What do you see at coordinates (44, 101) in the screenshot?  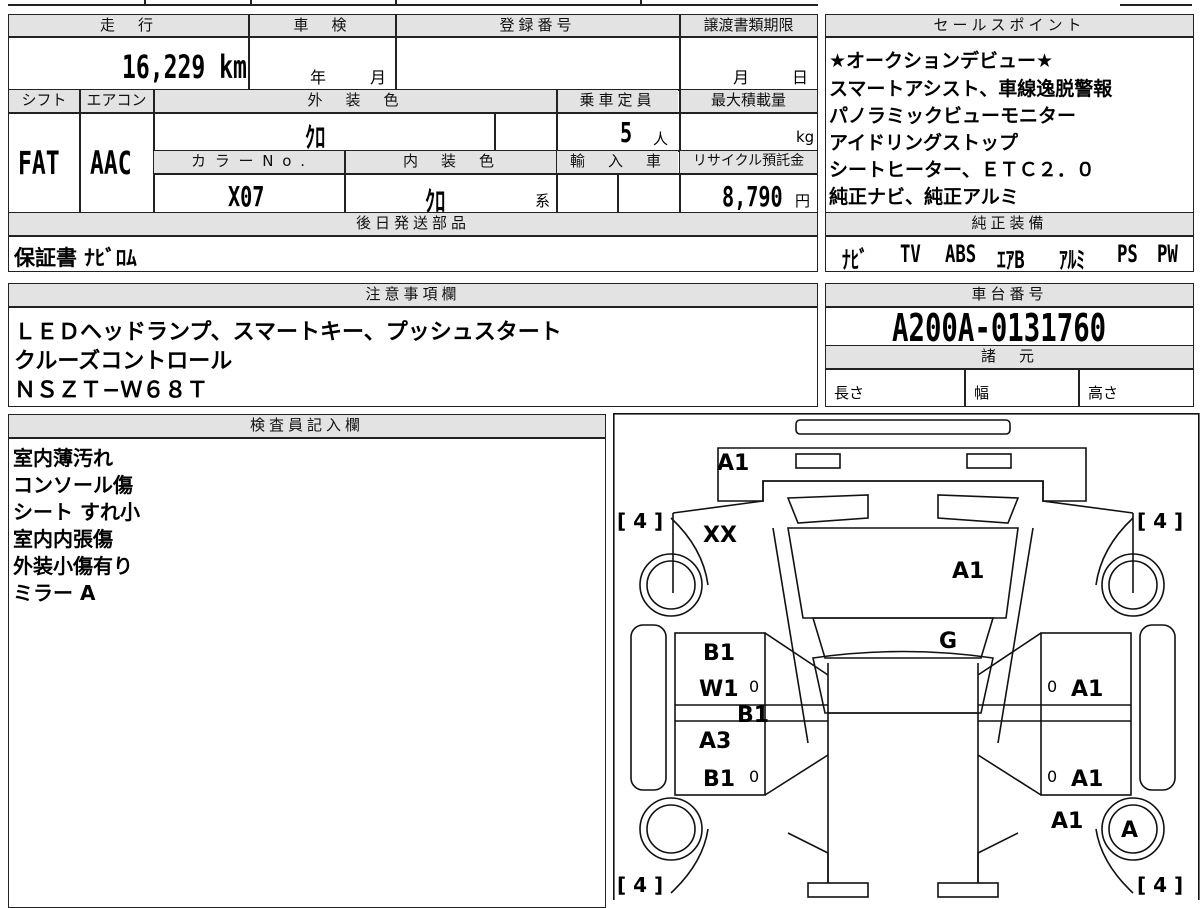 I see `shift-header: シフト` at bounding box center [44, 101].